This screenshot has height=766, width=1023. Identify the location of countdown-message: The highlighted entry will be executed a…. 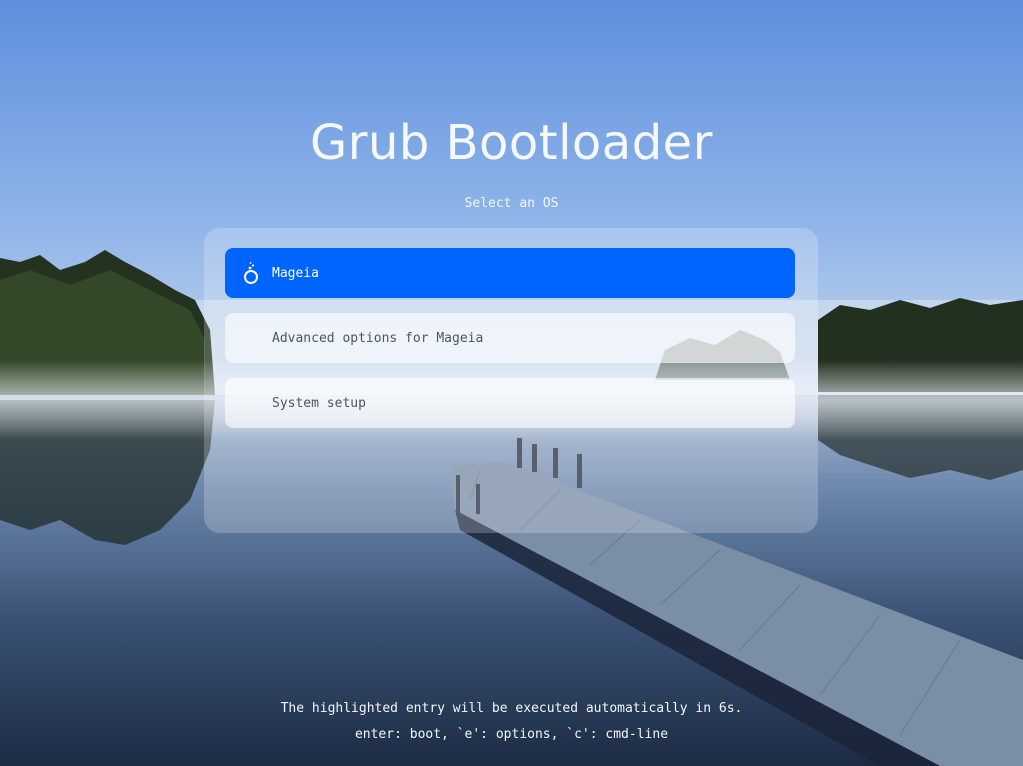
(511, 708).